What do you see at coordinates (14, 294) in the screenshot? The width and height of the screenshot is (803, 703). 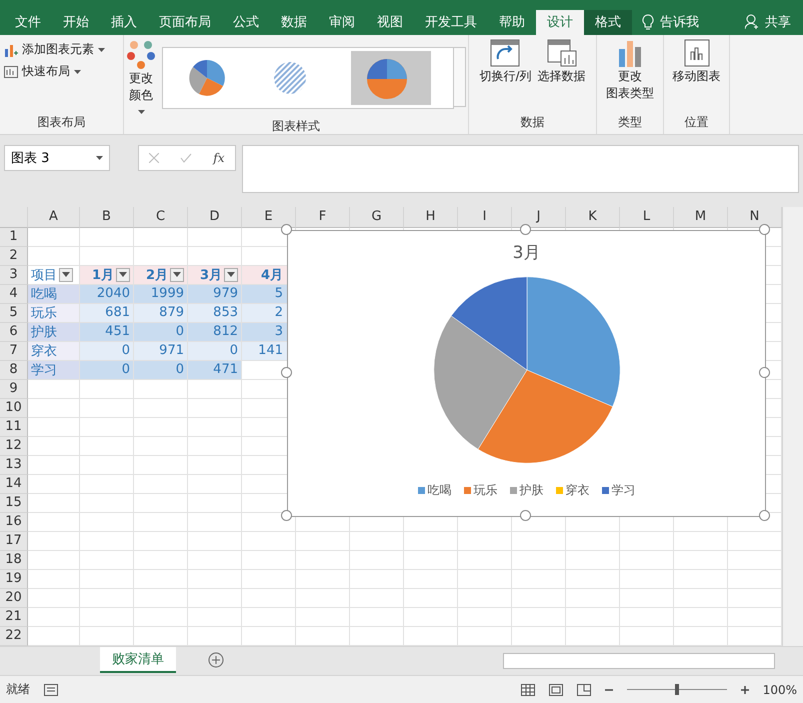 I see `row-header: 4` at bounding box center [14, 294].